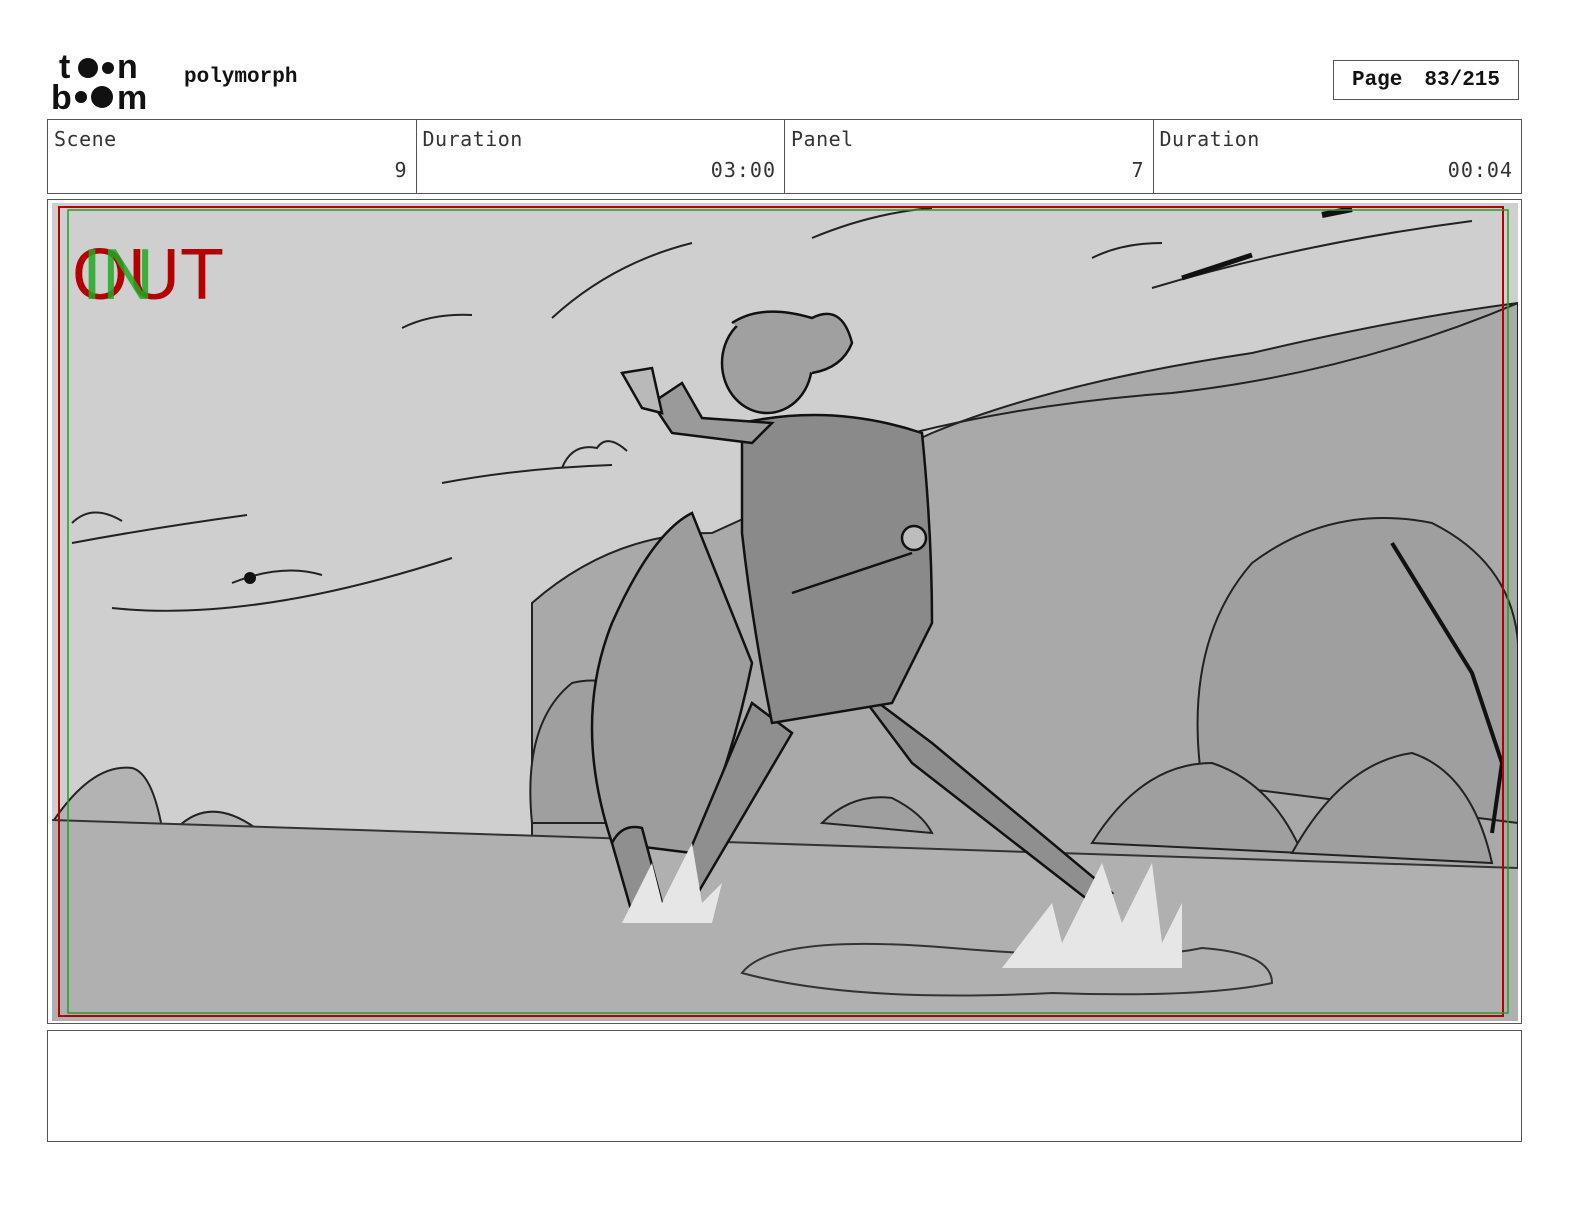  What do you see at coordinates (822, 139) in the screenshot?
I see `panel-label: Panel` at bounding box center [822, 139].